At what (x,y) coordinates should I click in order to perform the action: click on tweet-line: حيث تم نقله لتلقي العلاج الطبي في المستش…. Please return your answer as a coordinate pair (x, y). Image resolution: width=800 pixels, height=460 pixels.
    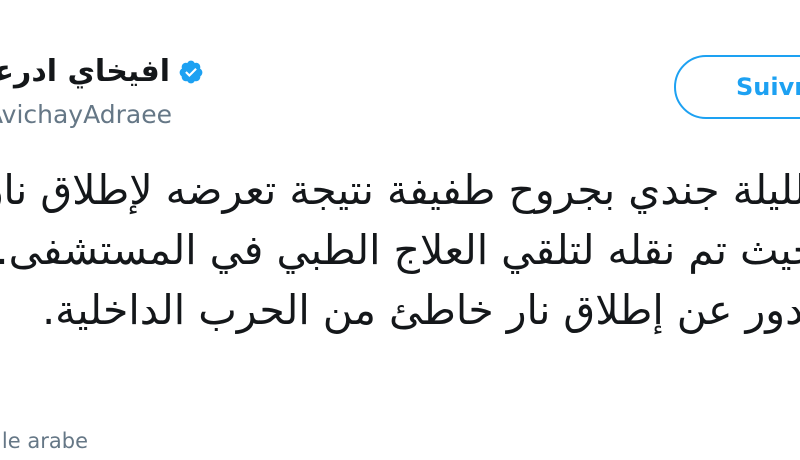
    Looking at the image, I should click on (400, 250).